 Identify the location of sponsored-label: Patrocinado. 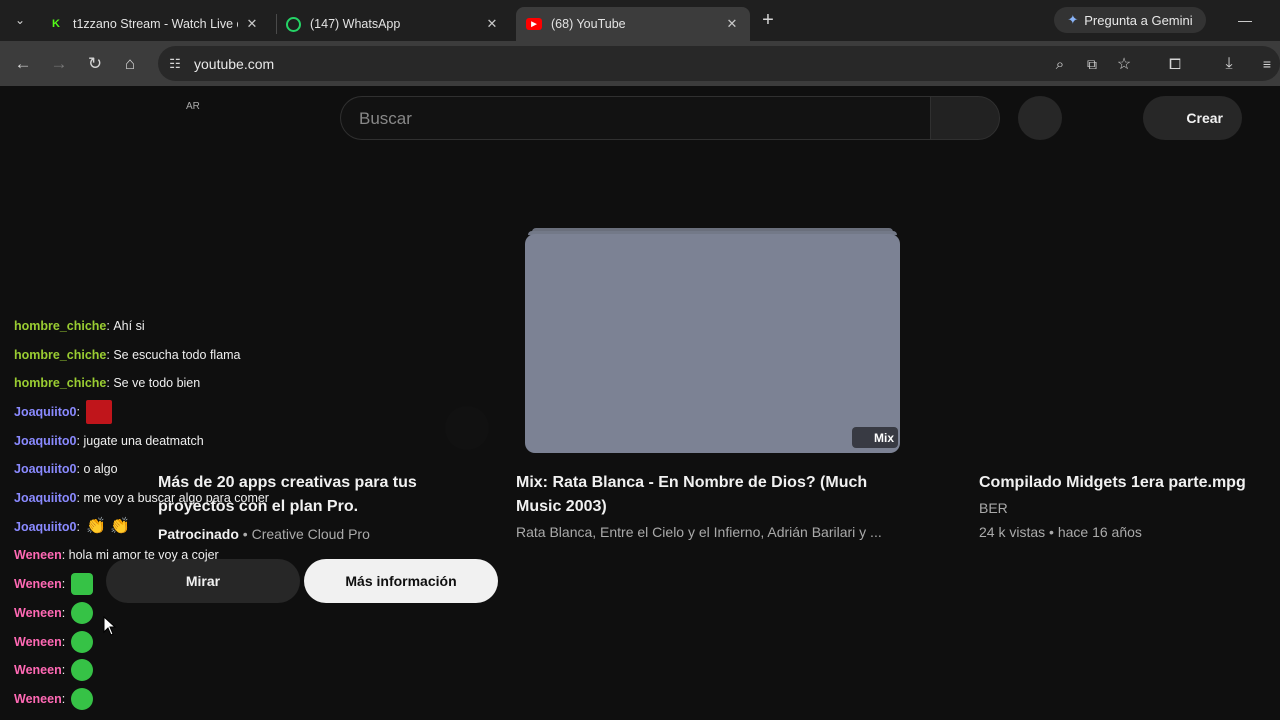
(198, 534).